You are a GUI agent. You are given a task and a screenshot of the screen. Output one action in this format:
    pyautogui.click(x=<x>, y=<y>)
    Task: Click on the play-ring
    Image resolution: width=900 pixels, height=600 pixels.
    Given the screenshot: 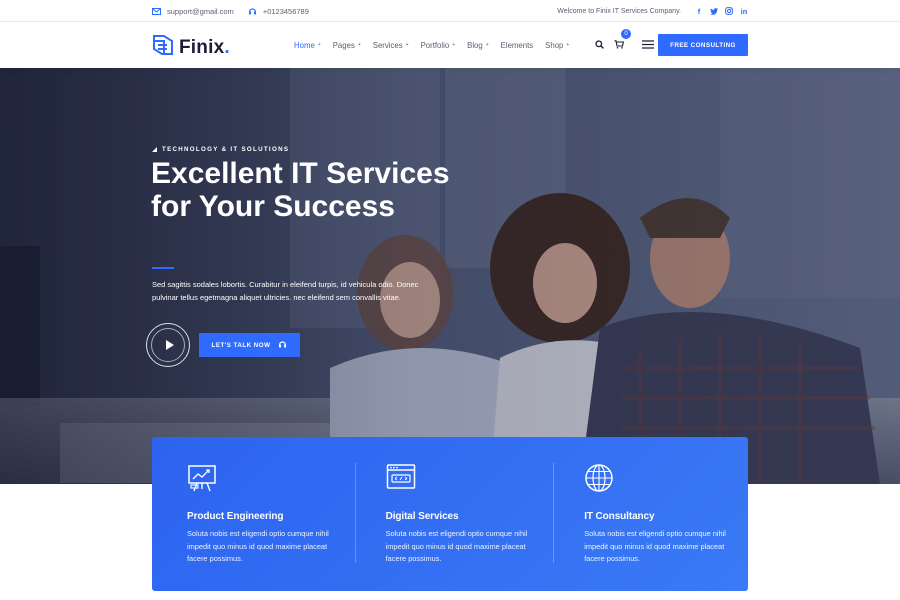 What is the action you would take?
    pyautogui.click(x=168, y=345)
    